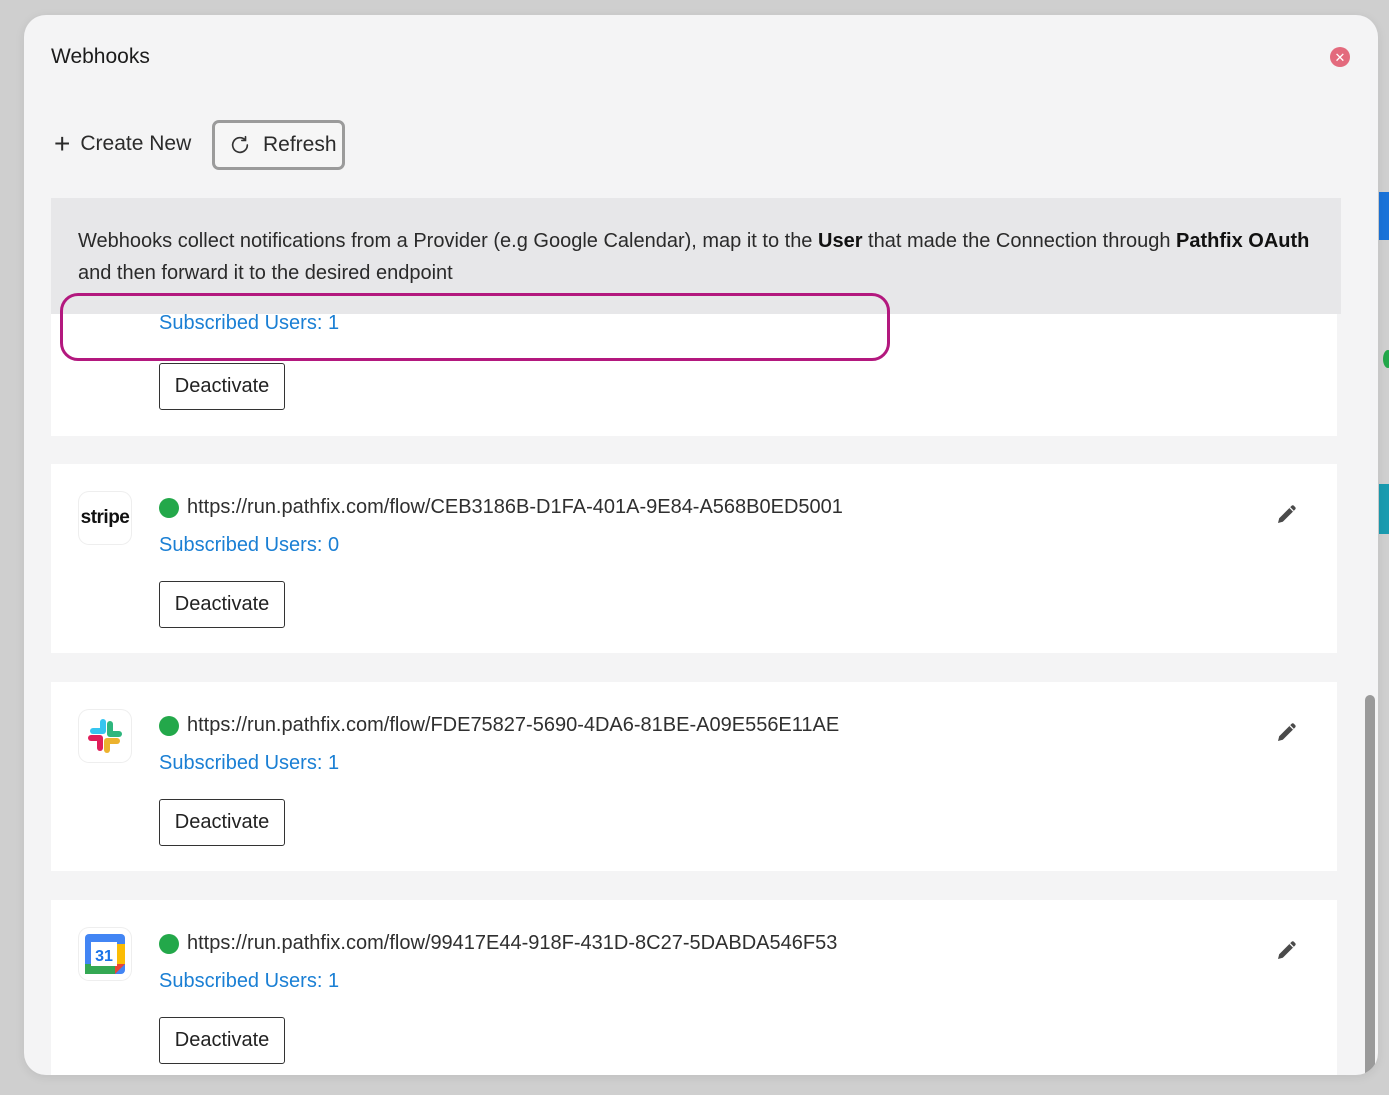  I want to click on plus-icon: +, so click(62, 143).